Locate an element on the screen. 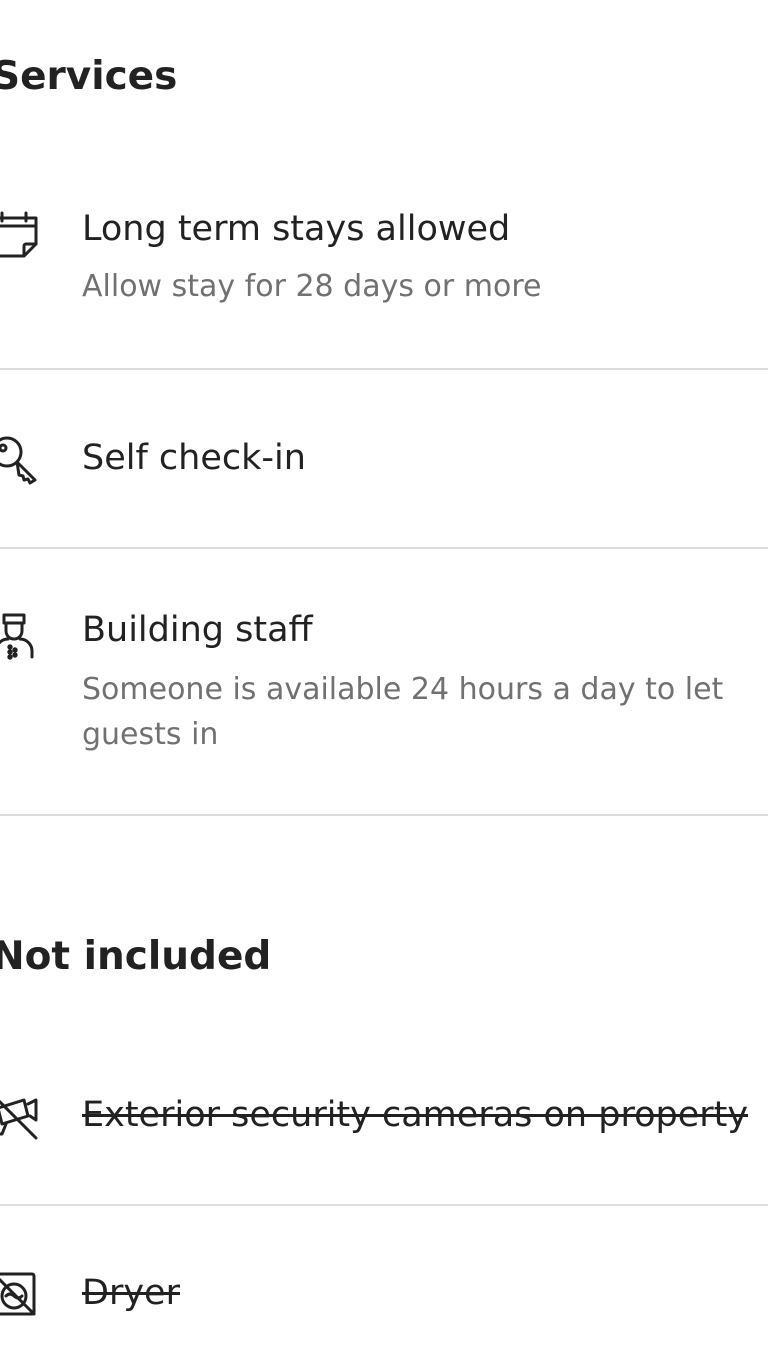  calendar-icon is located at coordinates (20, 234).